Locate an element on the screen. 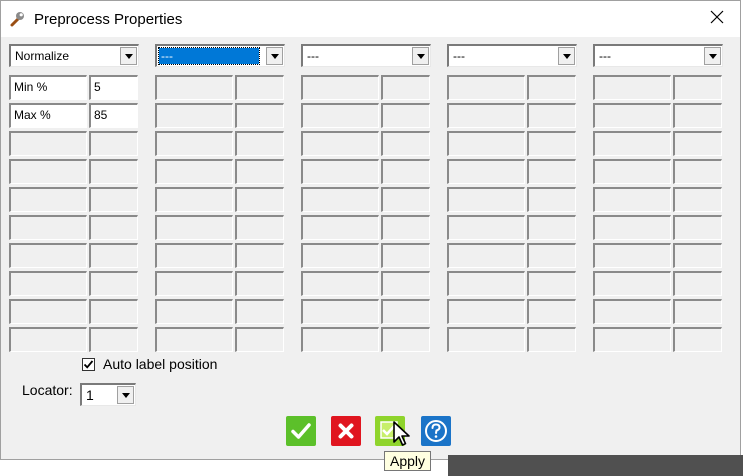  preprocess-select-1: Normalize is located at coordinates (74, 55).